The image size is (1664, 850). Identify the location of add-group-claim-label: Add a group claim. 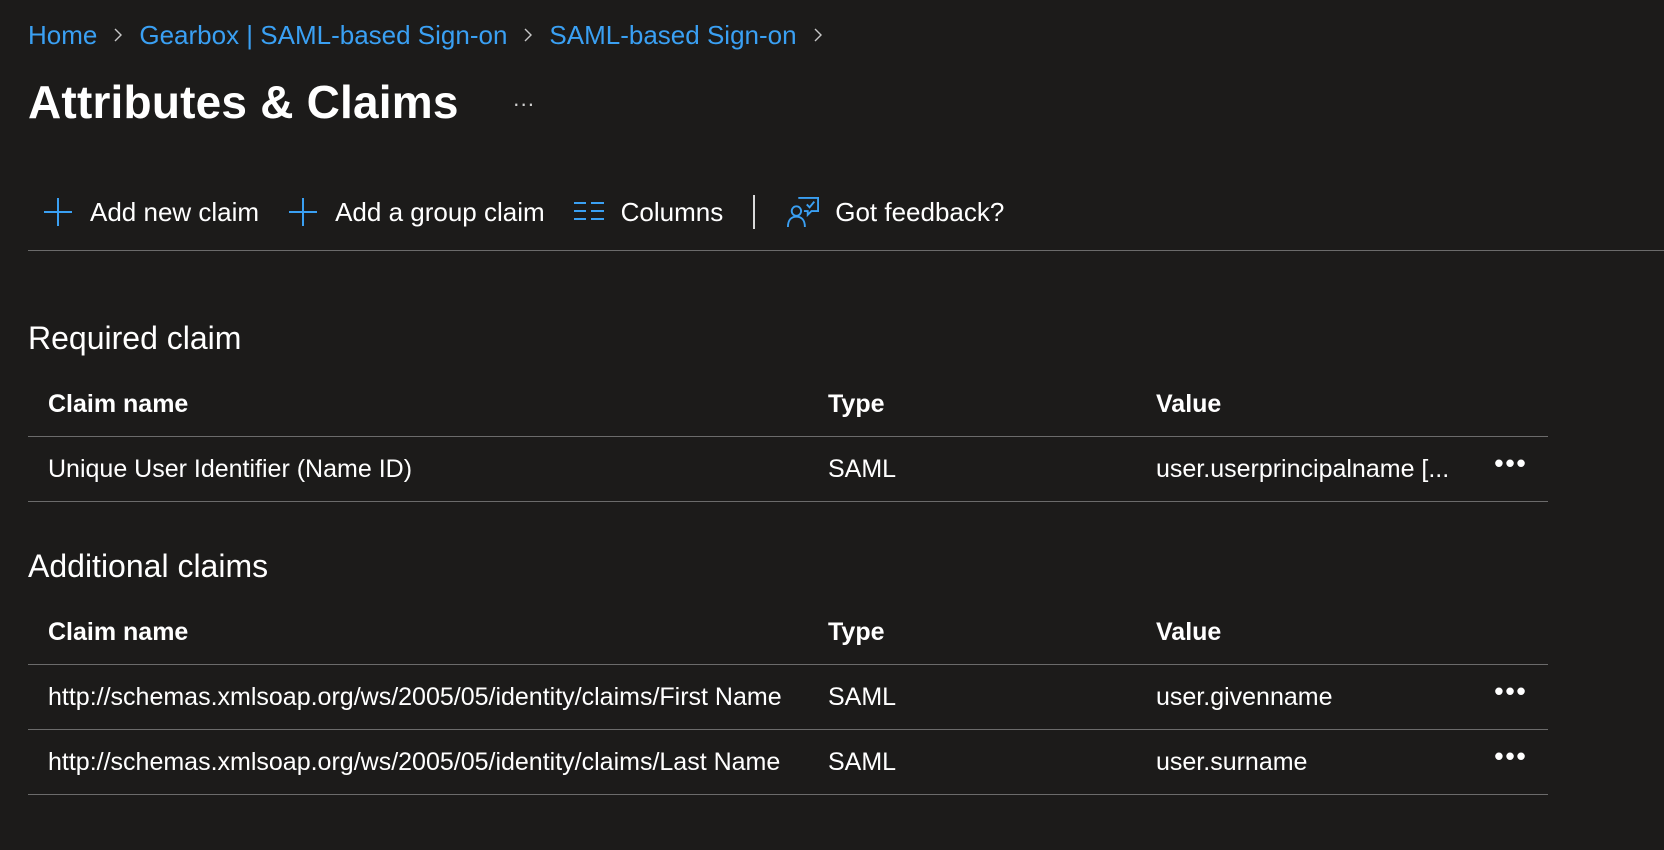
(440, 211).